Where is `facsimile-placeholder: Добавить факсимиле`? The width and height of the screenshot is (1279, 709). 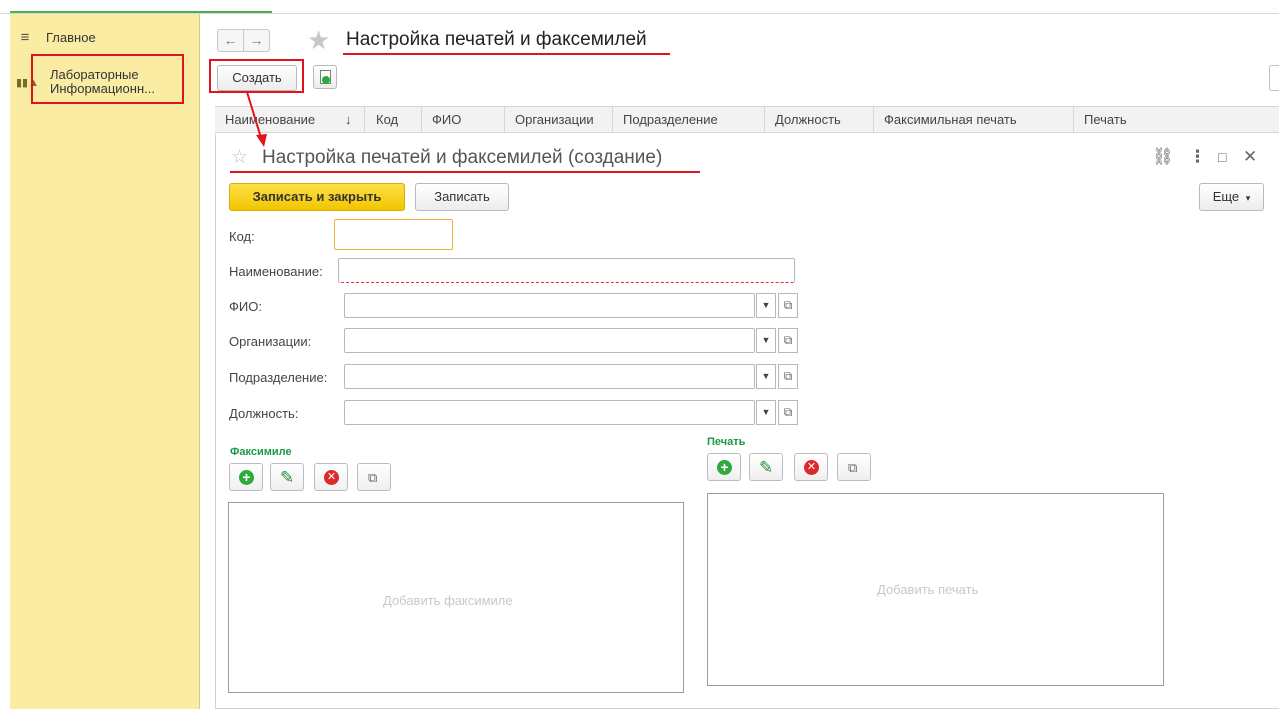 facsimile-placeholder: Добавить факсимиле is located at coordinates (448, 600).